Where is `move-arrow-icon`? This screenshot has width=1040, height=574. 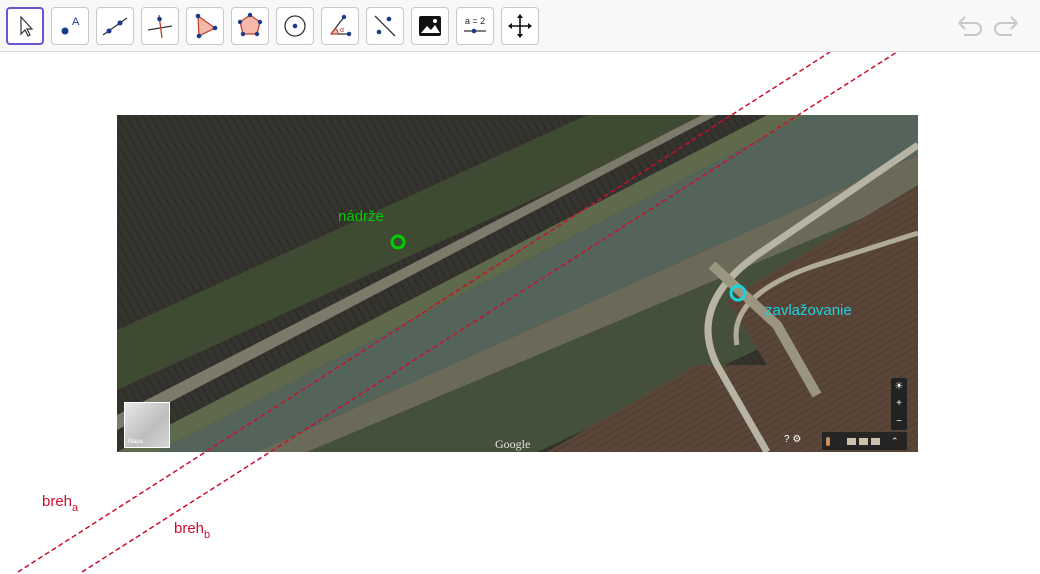
move-arrow-icon is located at coordinates (27, 26).